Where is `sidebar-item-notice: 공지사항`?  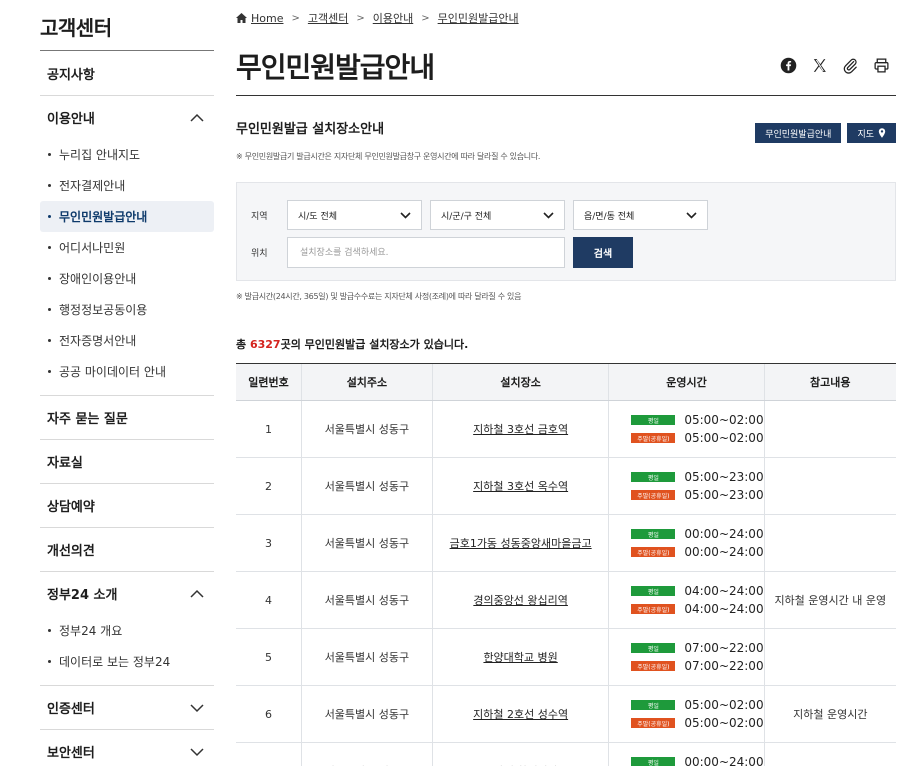
sidebar-item-notice: 공지사항 is located at coordinates (127, 73).